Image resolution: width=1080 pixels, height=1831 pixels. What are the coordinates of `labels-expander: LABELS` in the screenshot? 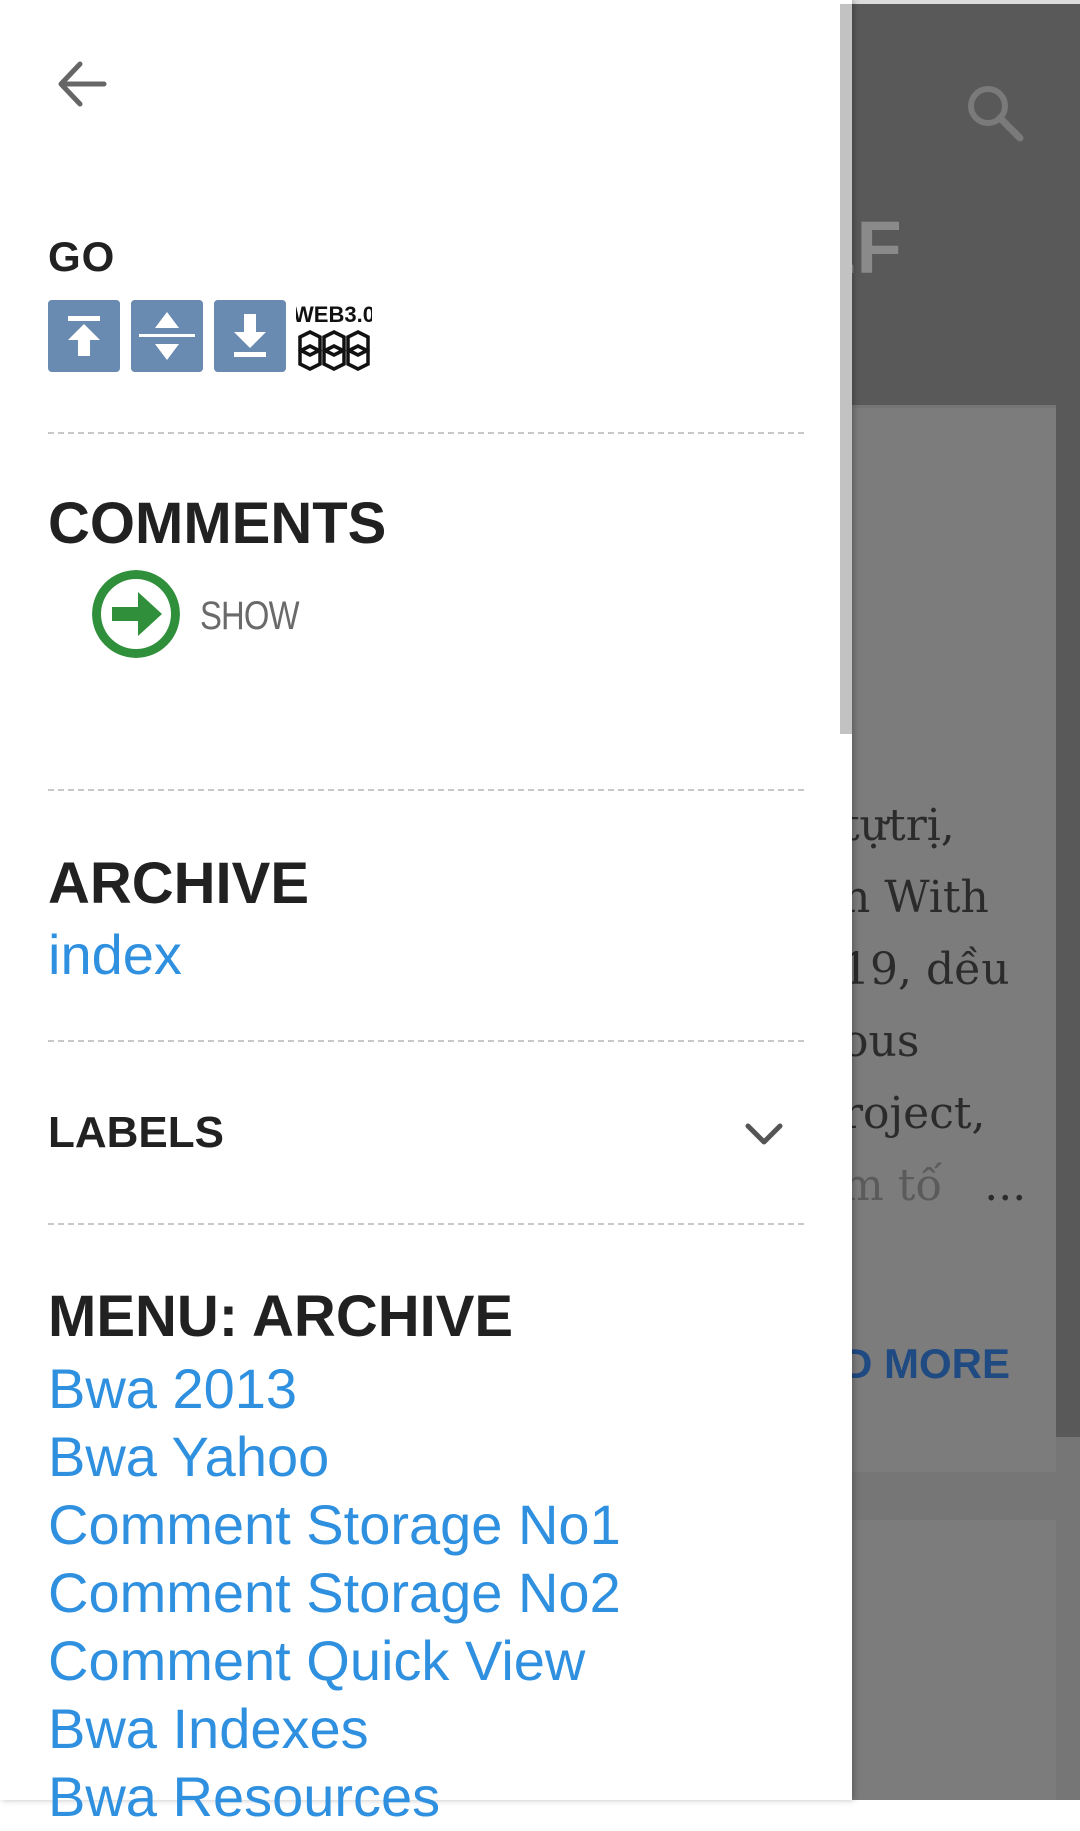 It's located at (426, 1134).